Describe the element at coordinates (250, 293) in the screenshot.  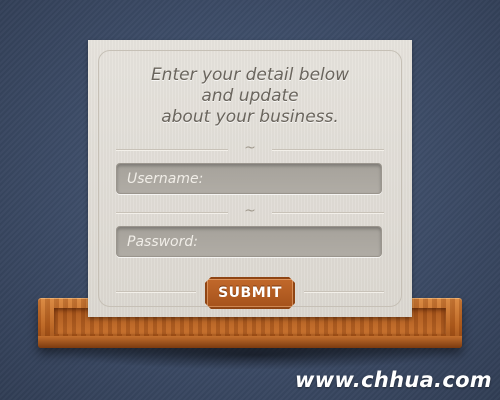
I see `submit-button: SUBMIT` at that location.